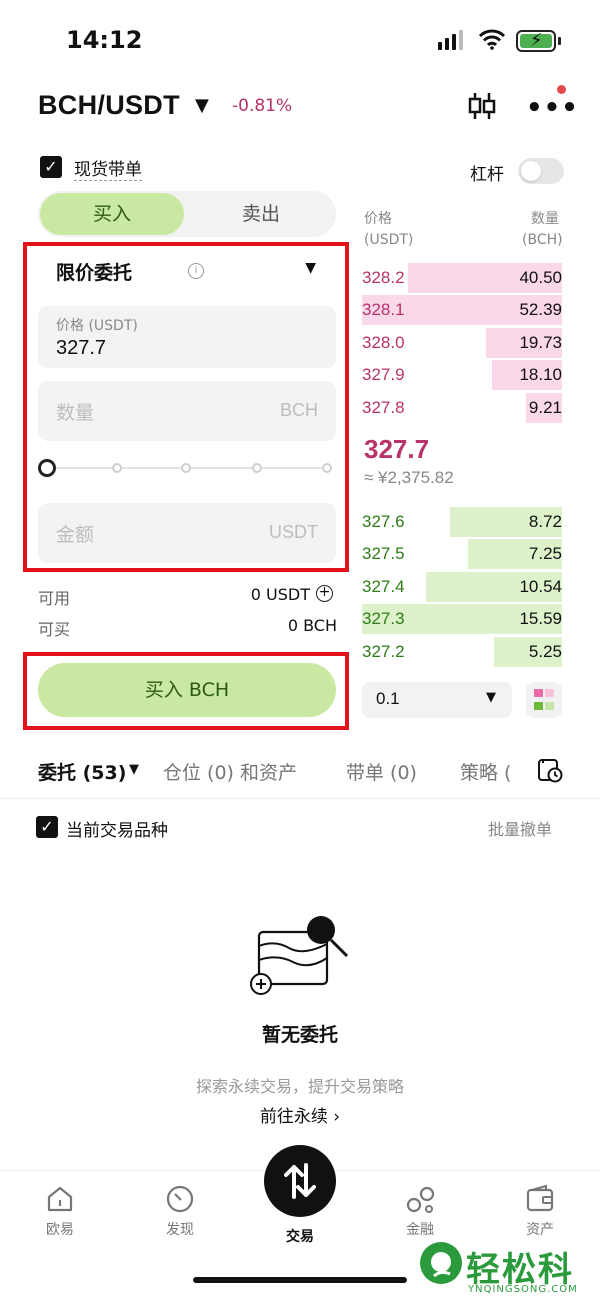 Image resolution: width=600 pixels, height=1298 pixels. I want to click on bid-qty: 7.25, so click(545, 554).